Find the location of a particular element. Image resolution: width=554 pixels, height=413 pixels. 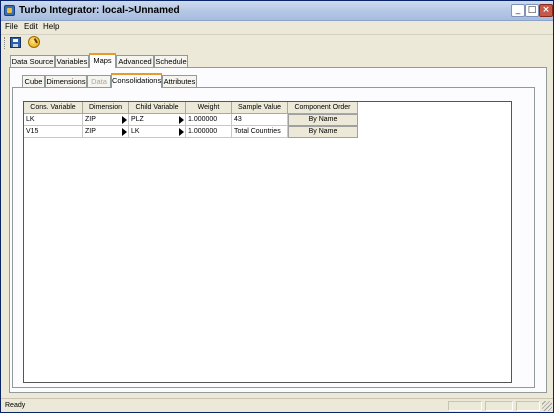

header-dimension: Dimension is located at coordinates (106, 108).